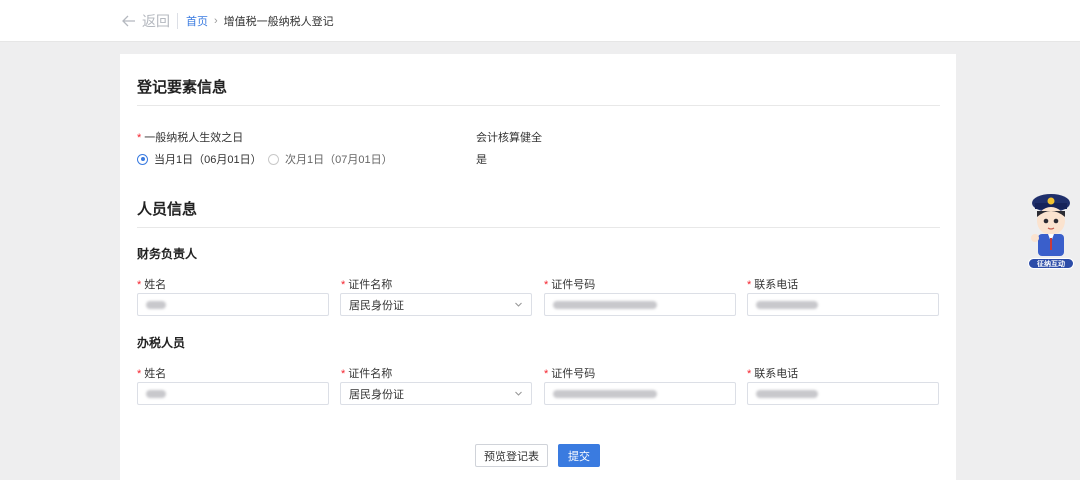 Image resolution: width=1080 pixels, height=480 pixels. Describe the element at coordinates (167, 209) in the screenshot. I see `section-title-personnel: 人员信息` at that location.